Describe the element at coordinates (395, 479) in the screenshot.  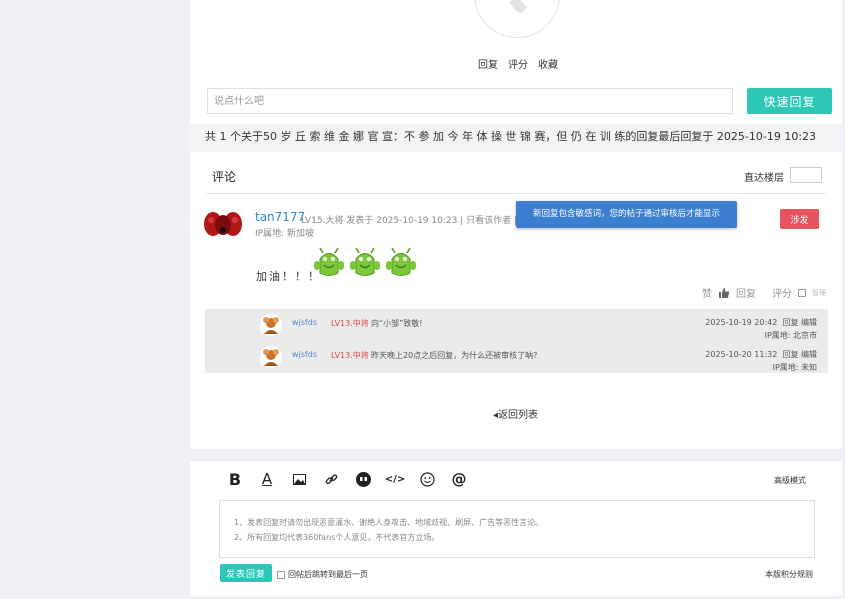
I see `code-icon: </>` at that location.